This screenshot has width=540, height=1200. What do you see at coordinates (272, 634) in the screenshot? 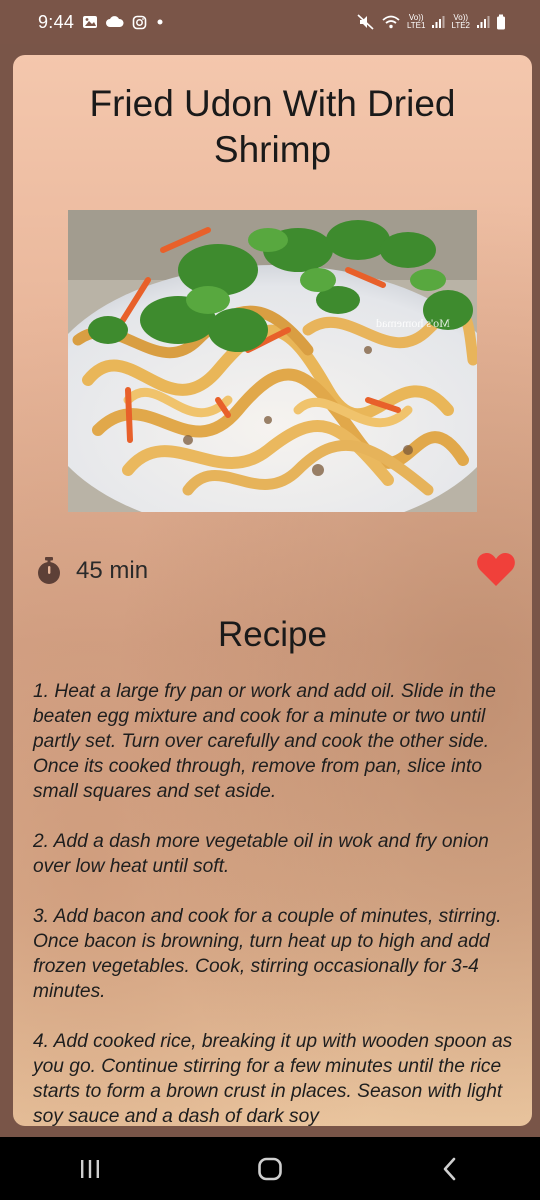
I see `recipe-heading: Recipe` at bounding box center [272, 634].